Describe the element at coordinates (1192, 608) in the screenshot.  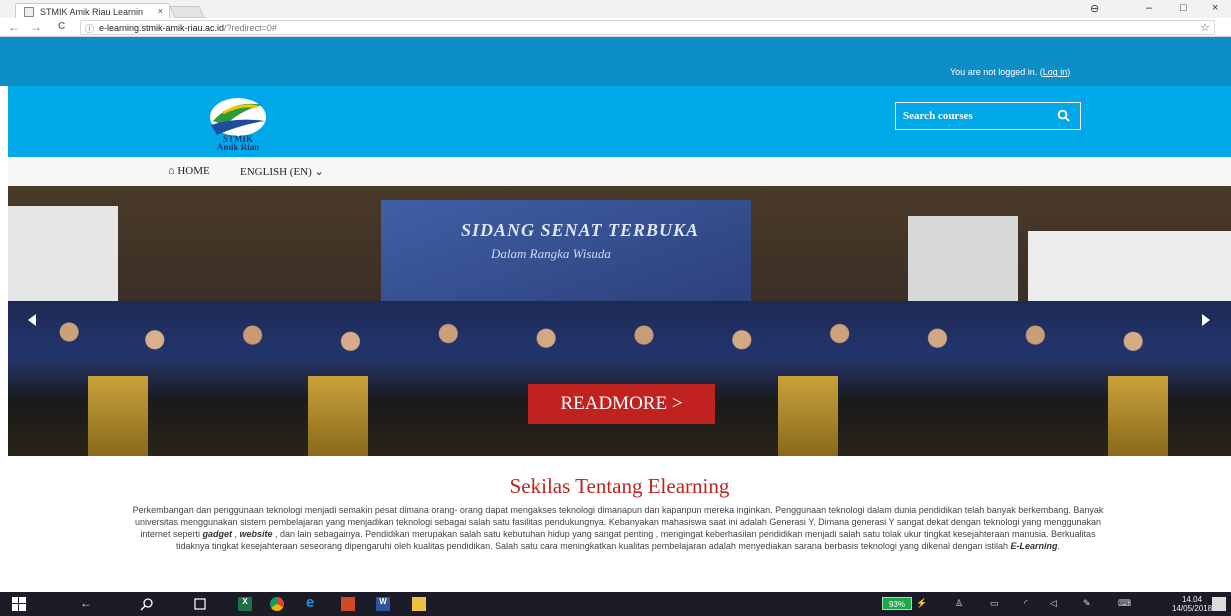
I see `clock-date: 14/05/2018` at that location.